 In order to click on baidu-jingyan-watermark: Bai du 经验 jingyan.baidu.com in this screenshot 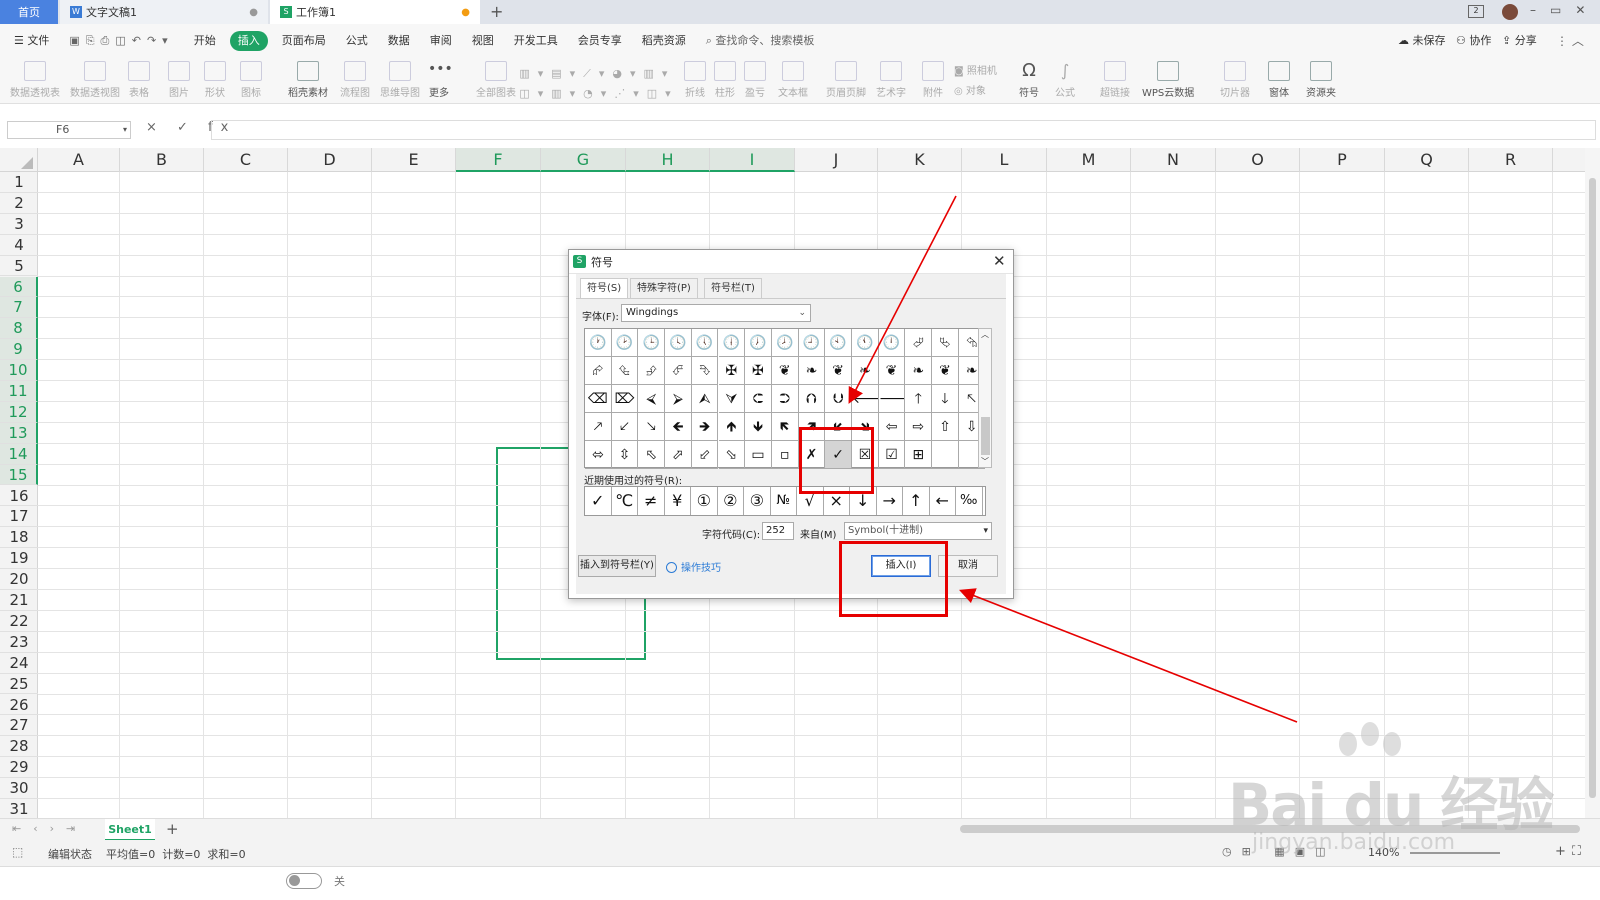, I will do `click(1393, 795)`.